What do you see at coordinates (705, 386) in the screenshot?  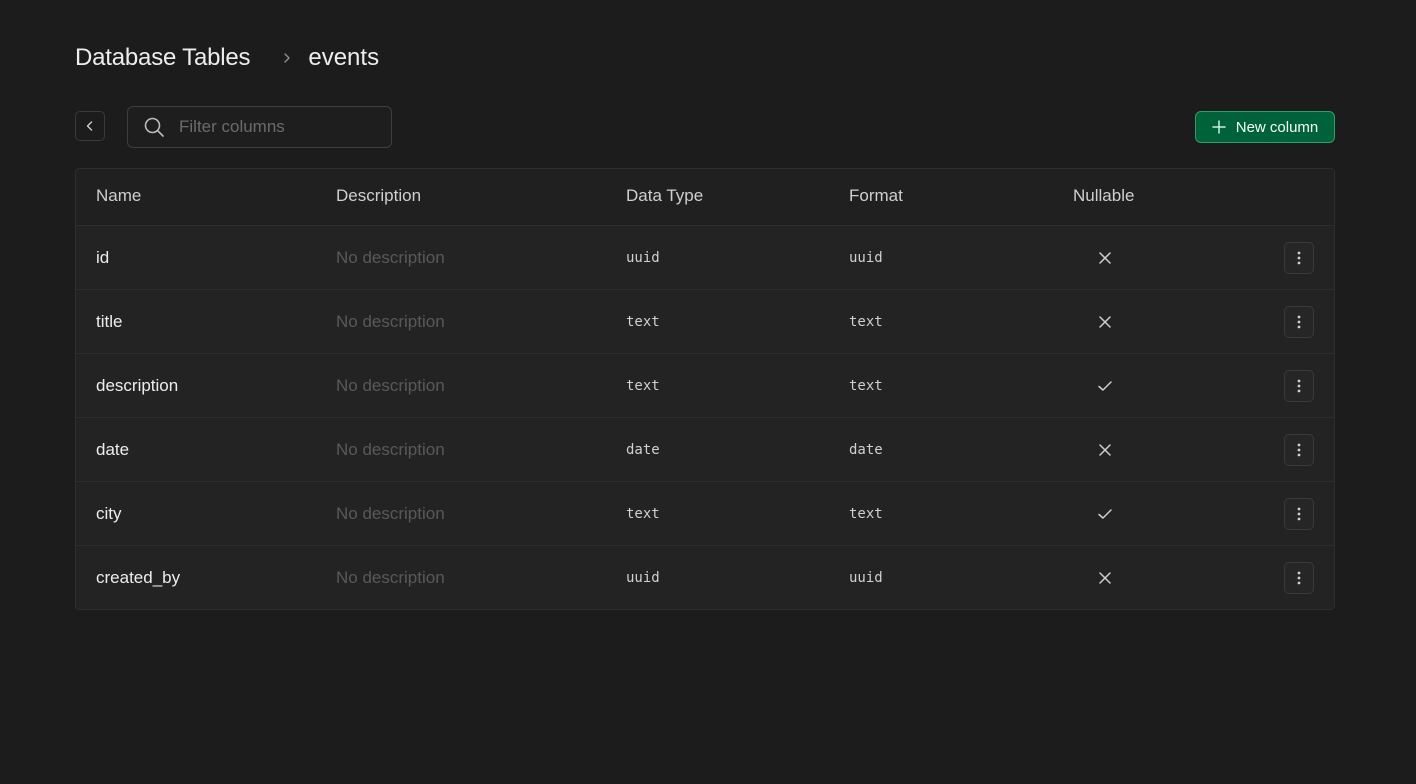 I see `table-row: description No description text text` at bounding box center [705, 386].